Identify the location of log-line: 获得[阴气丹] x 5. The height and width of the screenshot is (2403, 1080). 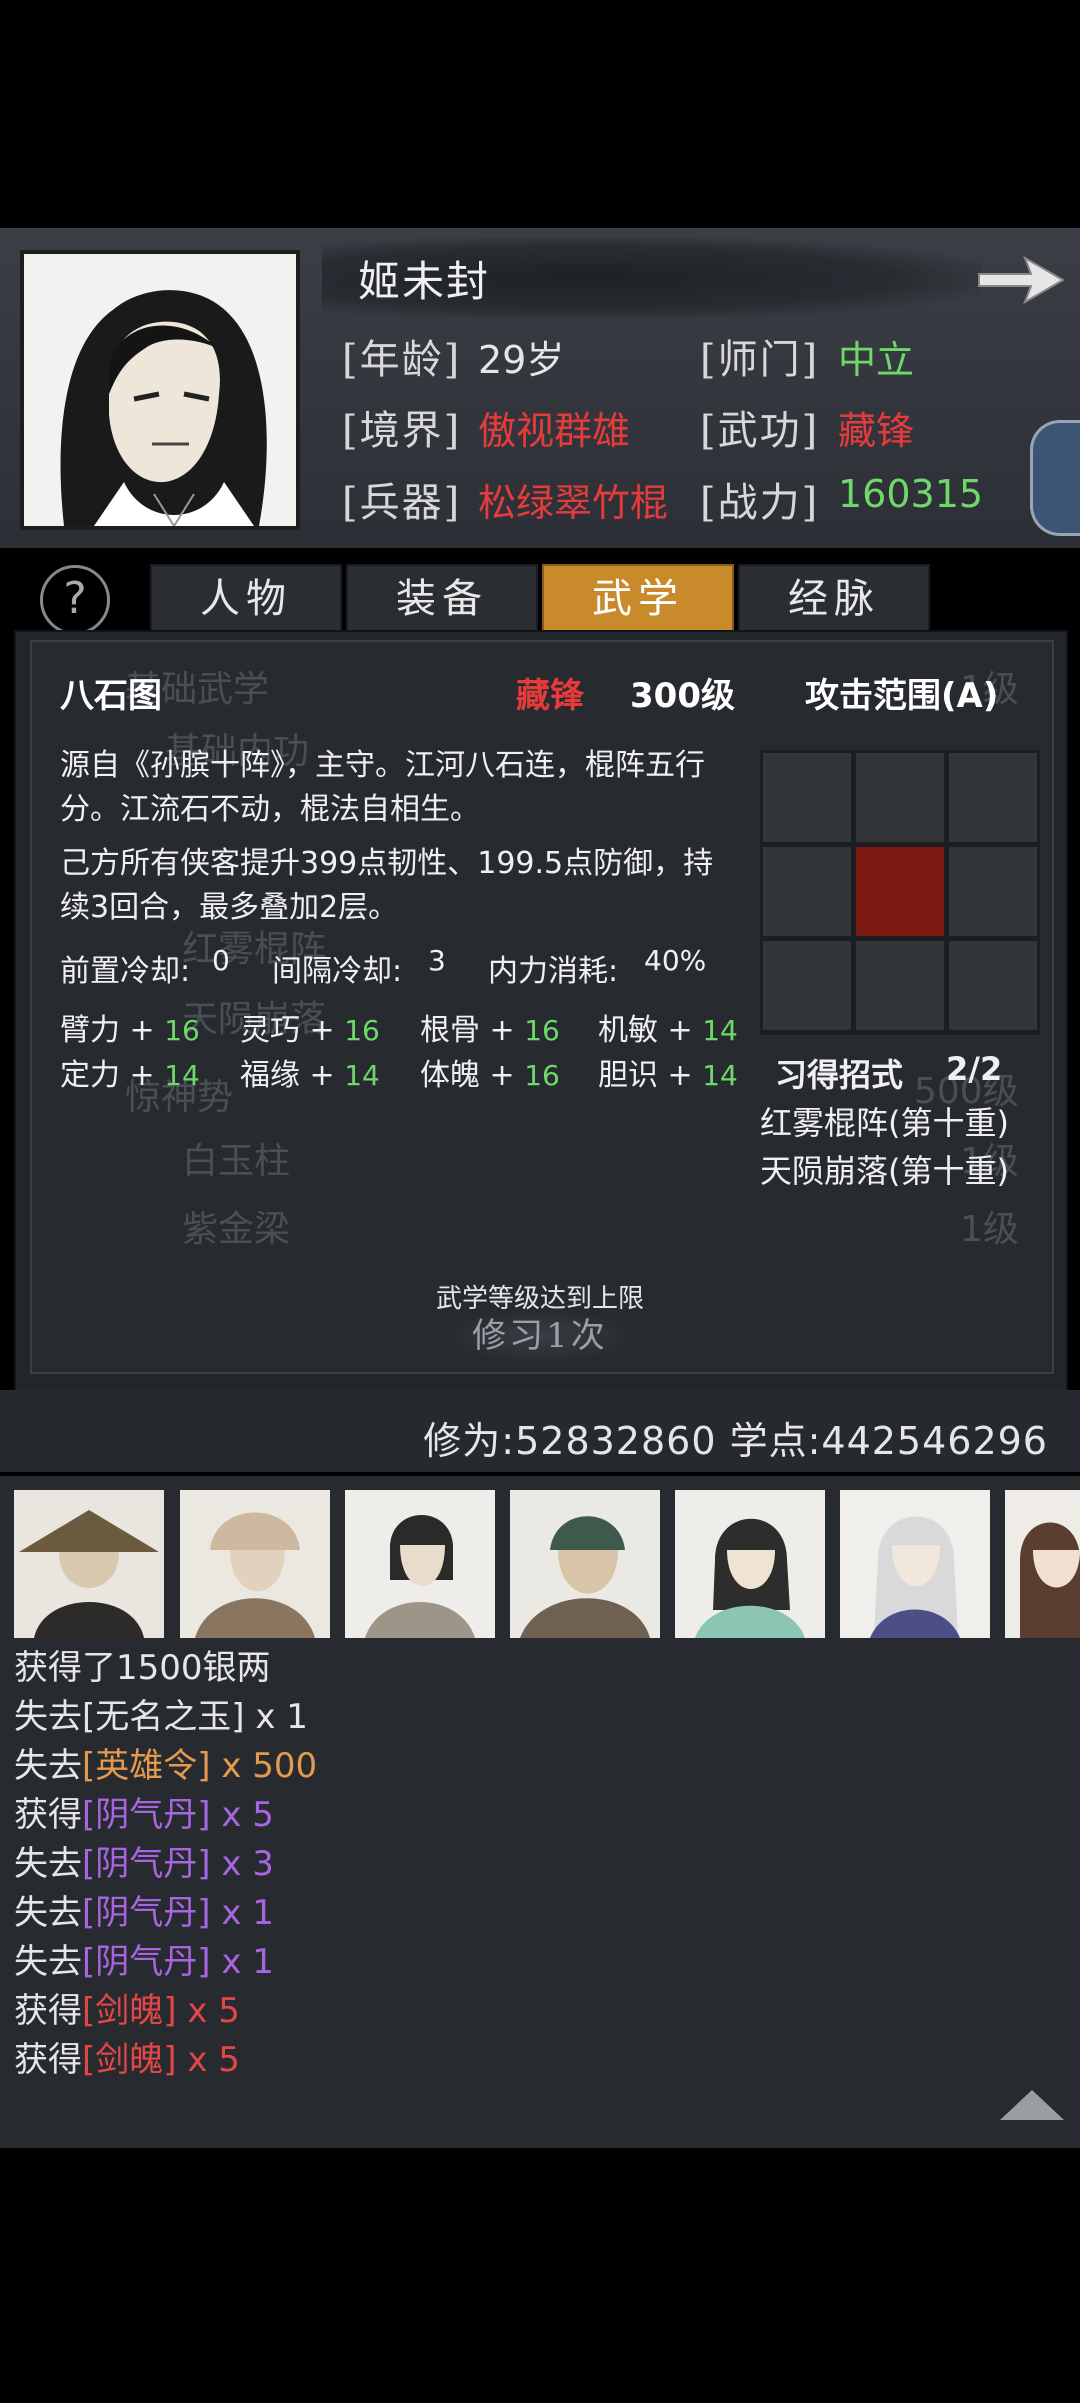
(144, 1815).